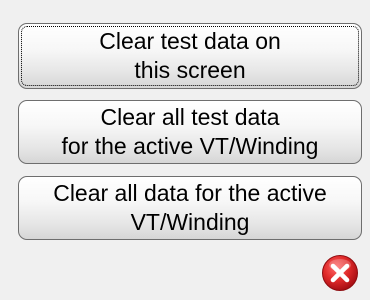 This screenshot has height=300, width=370. I want to click on close-button, so click(340, 273).